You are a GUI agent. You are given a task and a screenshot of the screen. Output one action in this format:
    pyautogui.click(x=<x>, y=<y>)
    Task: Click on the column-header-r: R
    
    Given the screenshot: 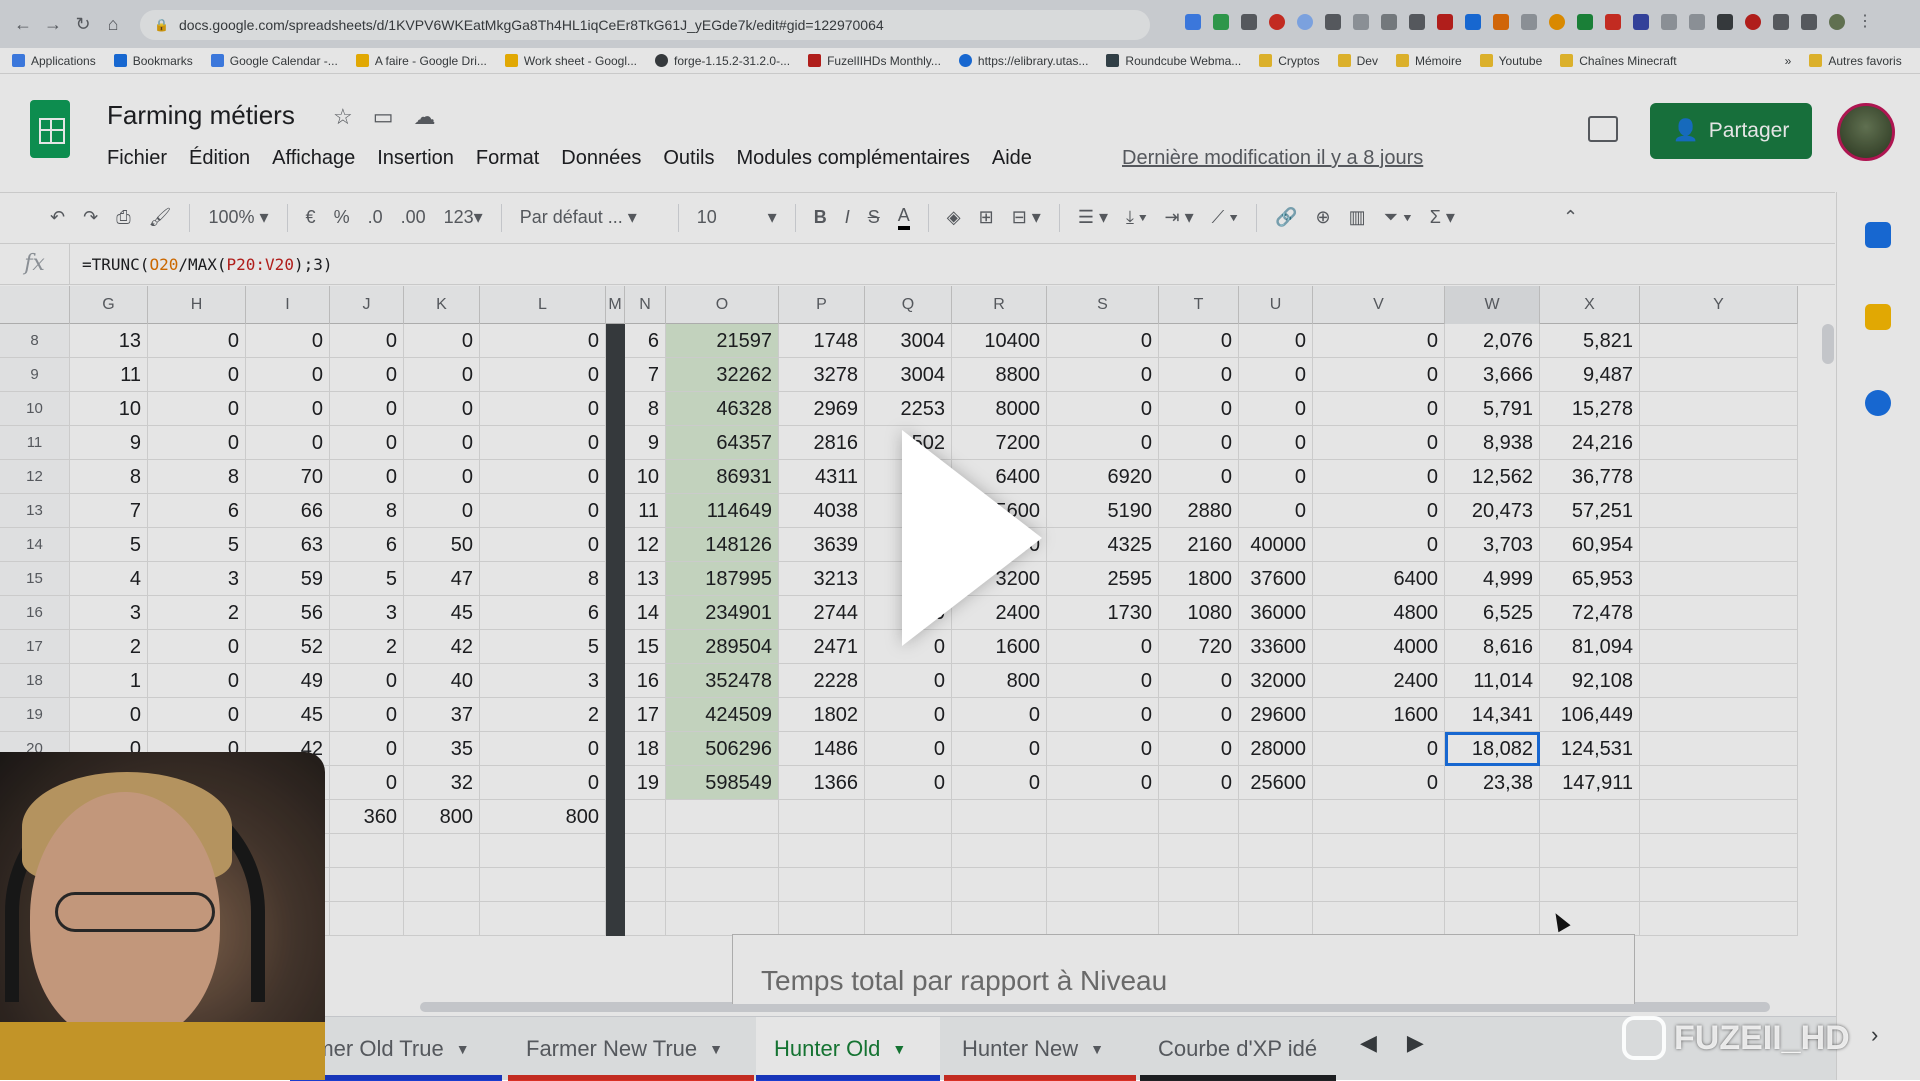 What is the action you would take?
    pyautogui.click(x=999, y=305)
    